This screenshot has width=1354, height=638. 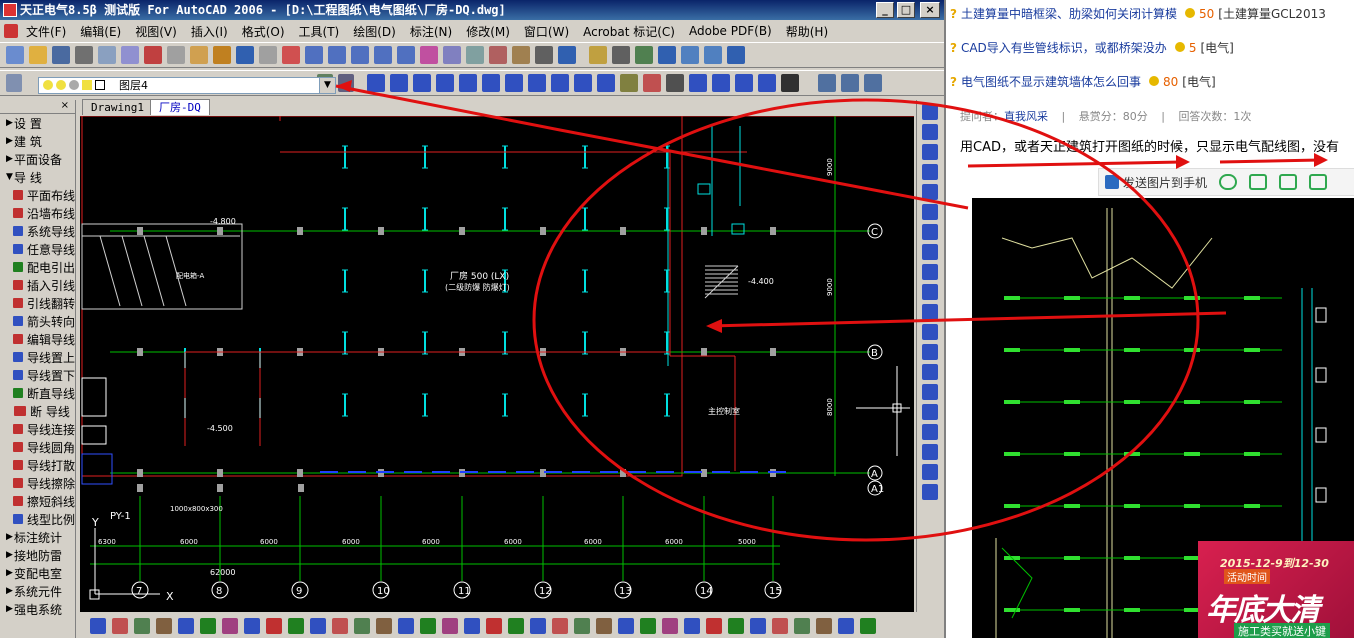 What do you see at coordinates (37, 501) in the screenshot?
I see `panel-item: 擦短斜线` at bounding box center [37, 501].